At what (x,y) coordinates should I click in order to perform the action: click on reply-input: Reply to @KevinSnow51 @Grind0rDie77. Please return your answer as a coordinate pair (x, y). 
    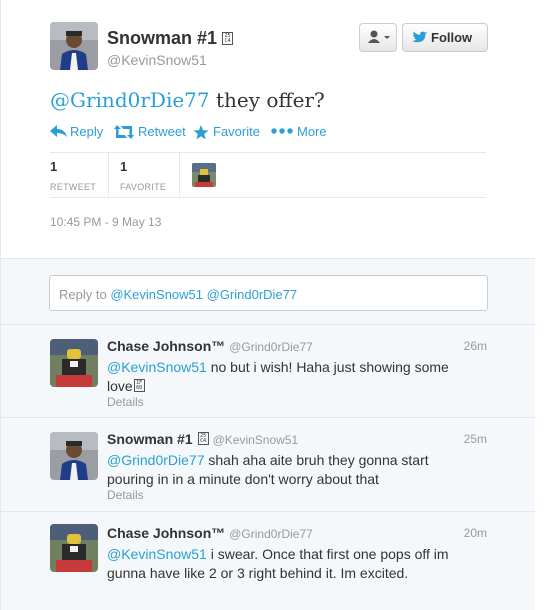
    Looking at the image, I should click on (268, 293).